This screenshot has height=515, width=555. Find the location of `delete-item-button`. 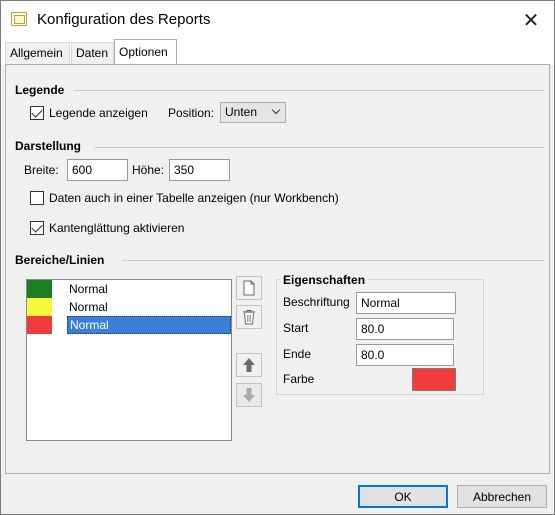

delete-item-button is located at coordinates (249, 317).